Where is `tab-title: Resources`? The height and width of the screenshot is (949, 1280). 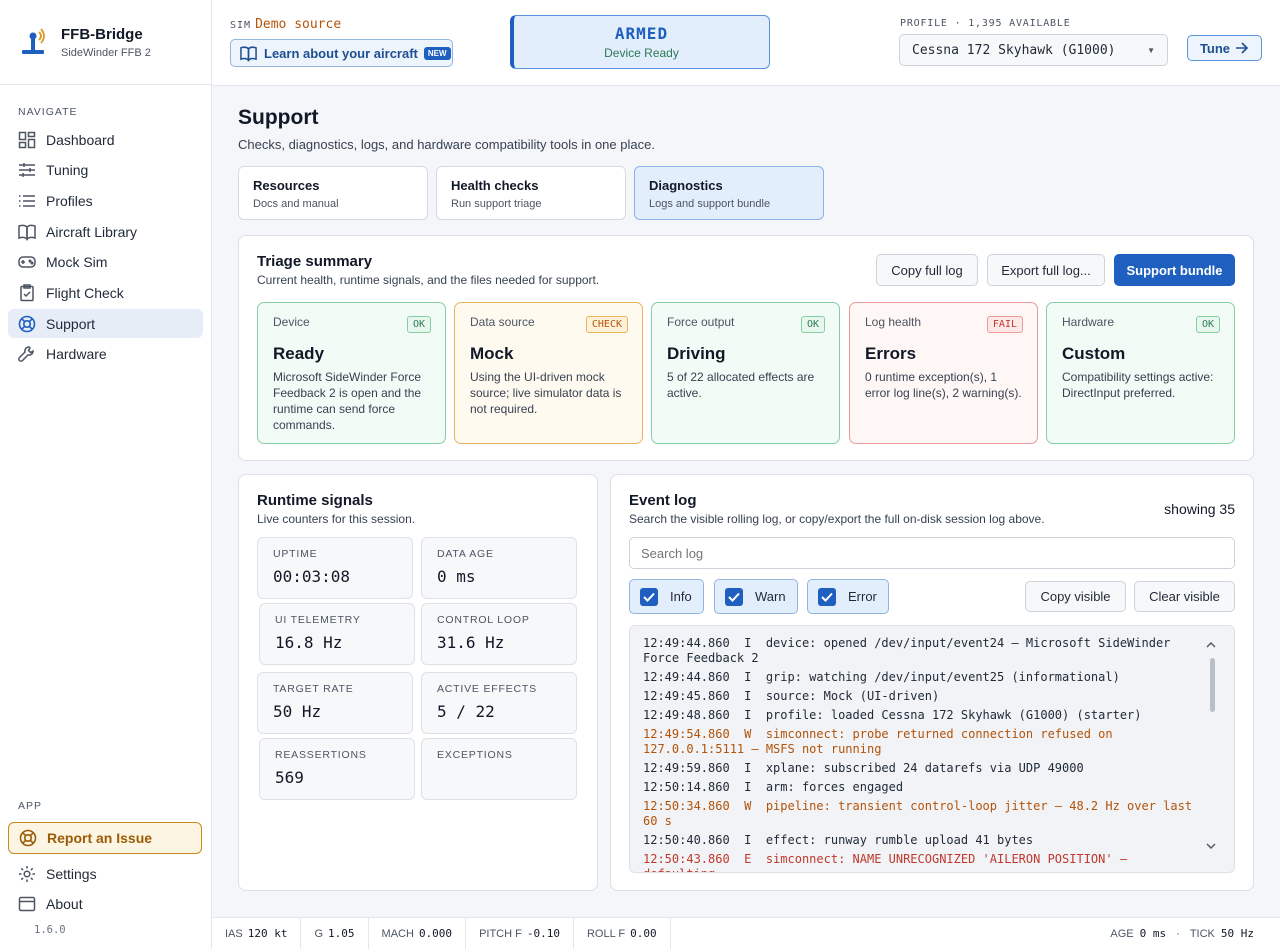 tab-title: Resources is located at coordinates (286, 185).